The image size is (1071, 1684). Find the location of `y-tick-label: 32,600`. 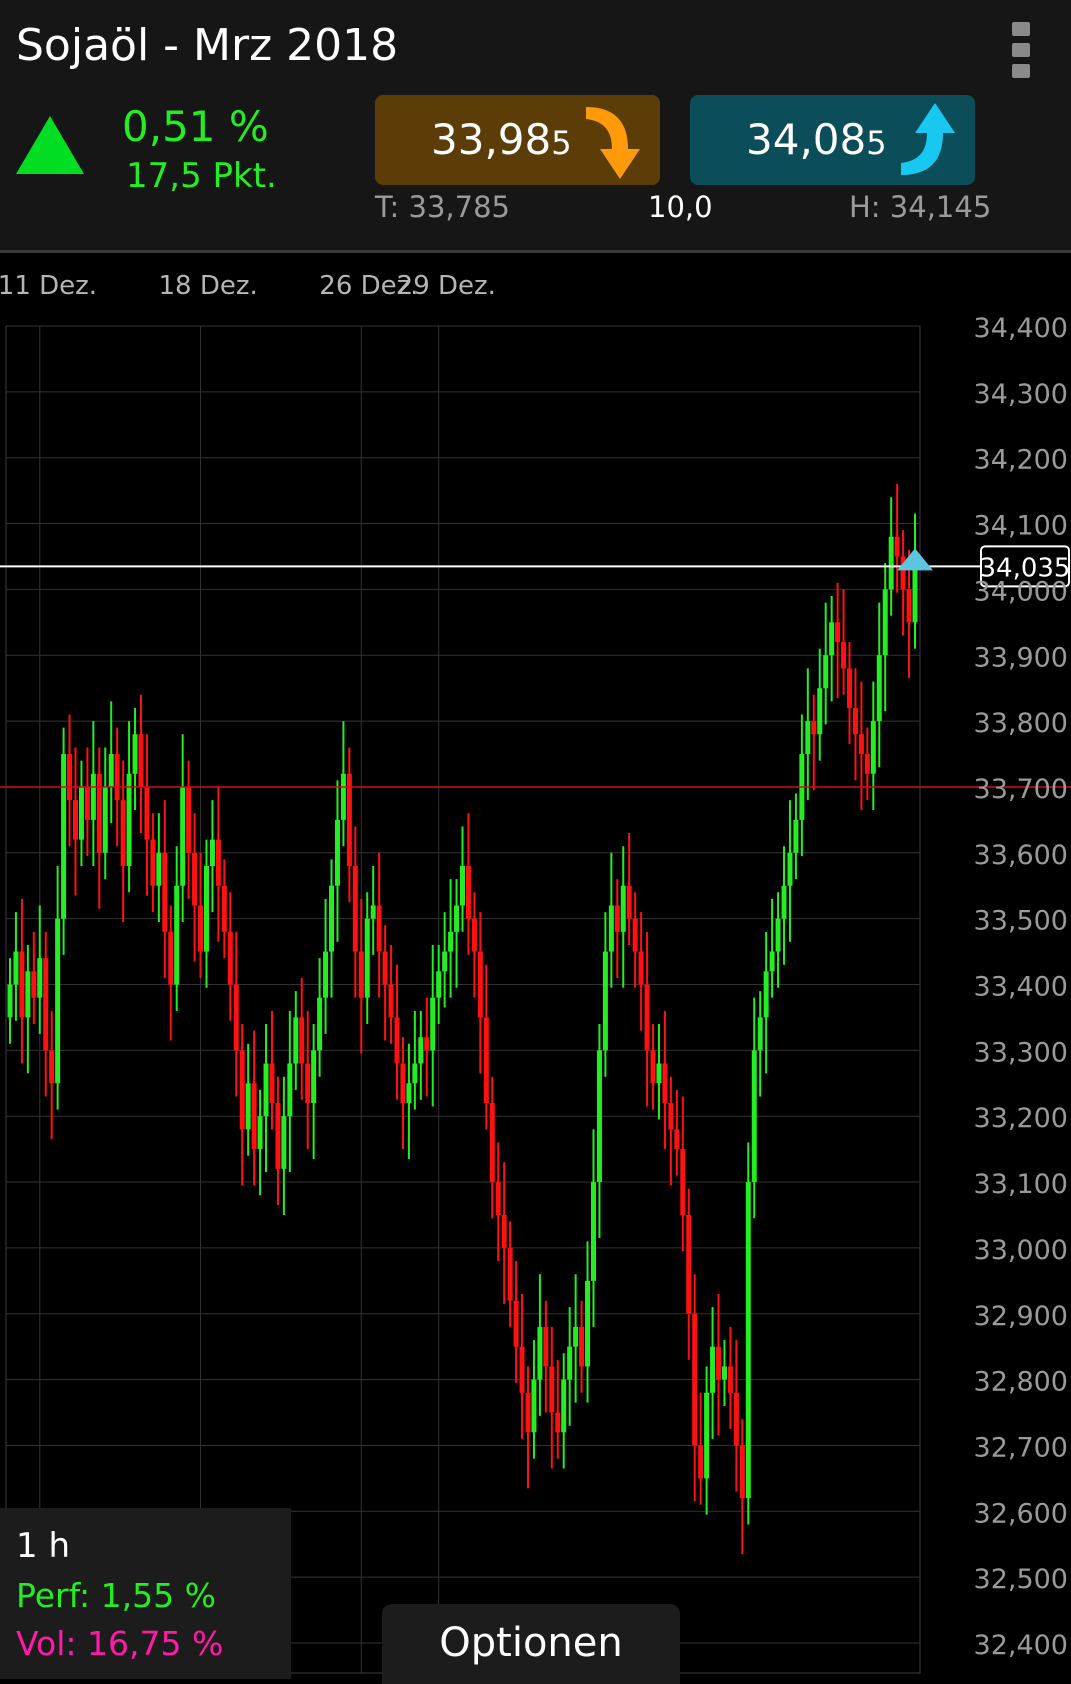

y-tick-label: 32,600 is located at coordinates (1021, 1513).